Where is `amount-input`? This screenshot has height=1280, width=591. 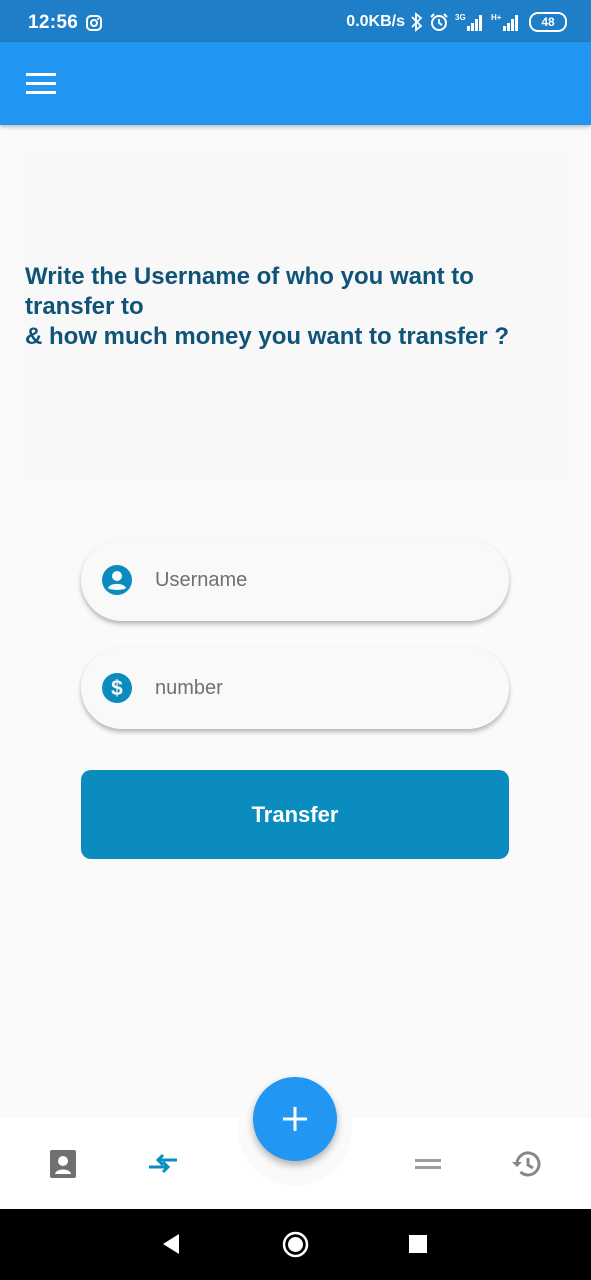 amount-input is located at coordinates (320, 688).